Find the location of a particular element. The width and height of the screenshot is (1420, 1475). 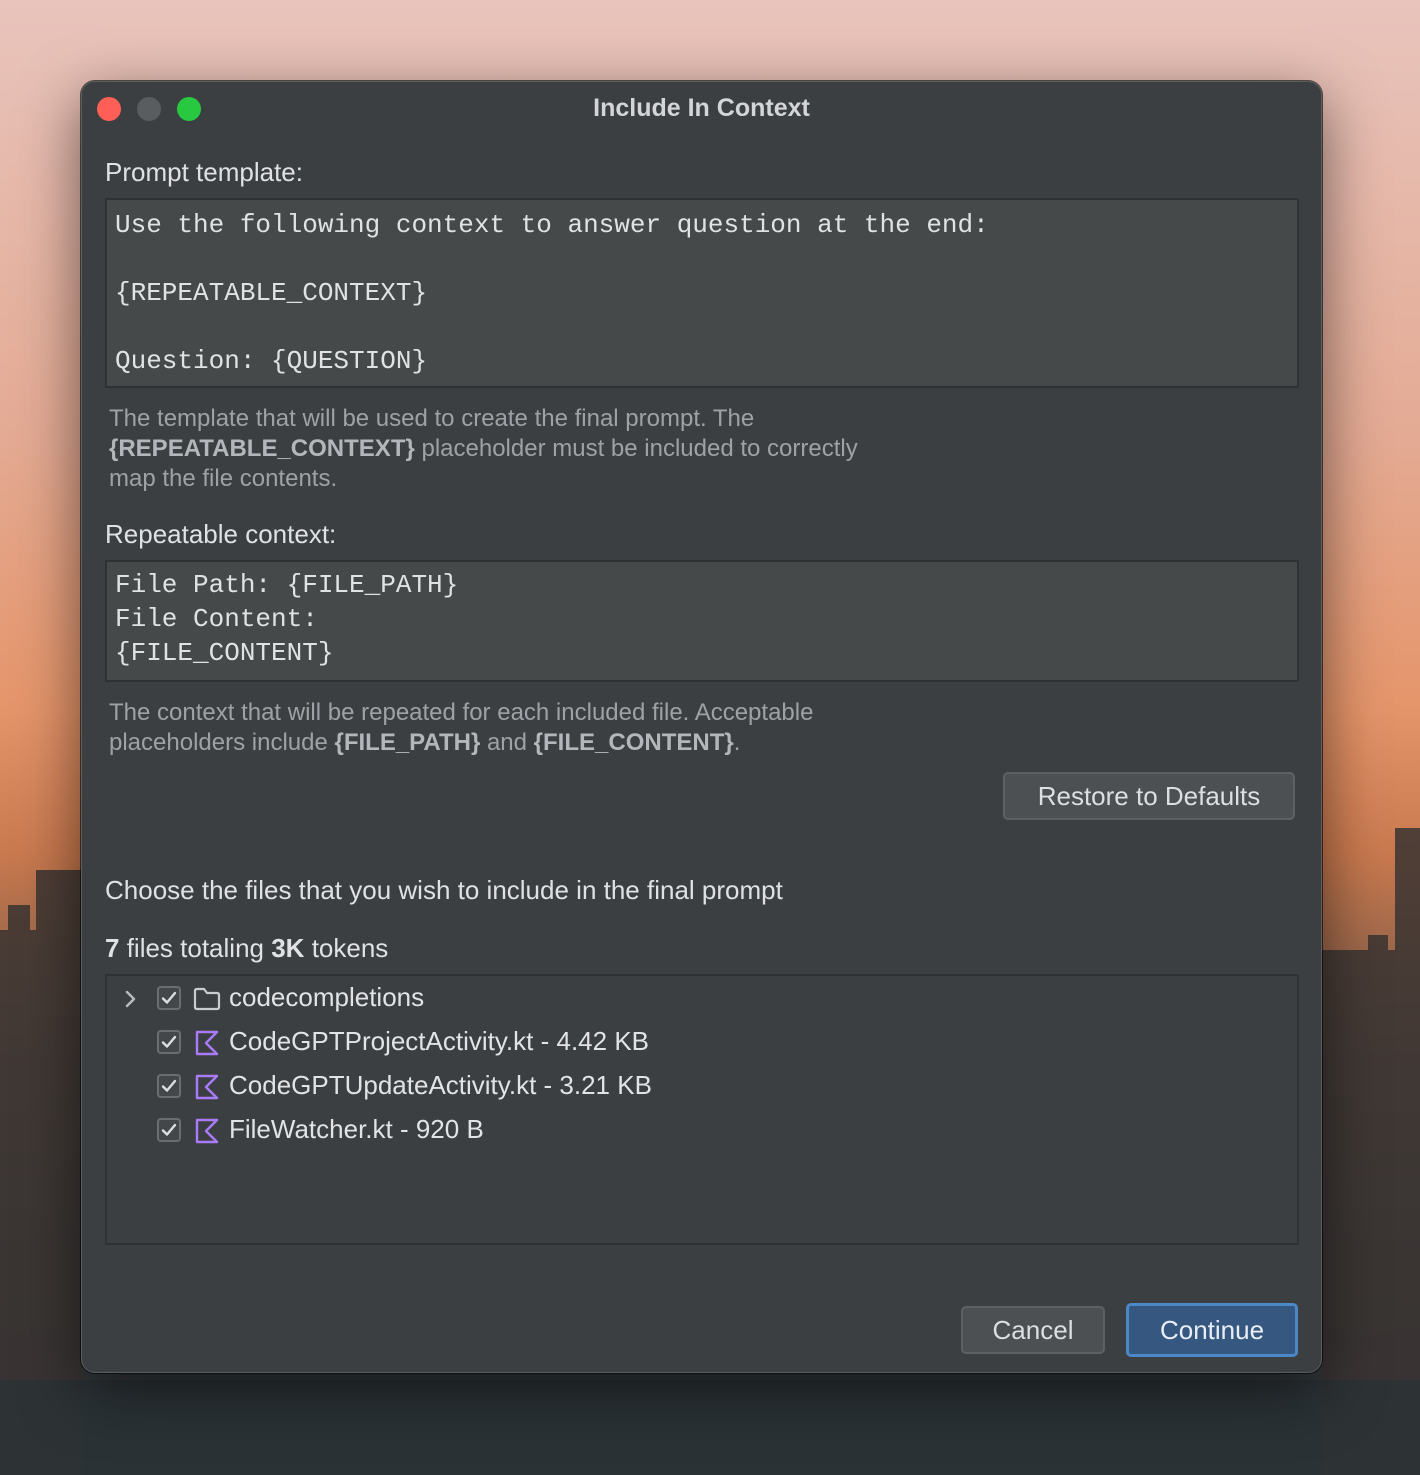

hint-placeholder: {FILE_CONTENT} is located at coordinates (633, 742).